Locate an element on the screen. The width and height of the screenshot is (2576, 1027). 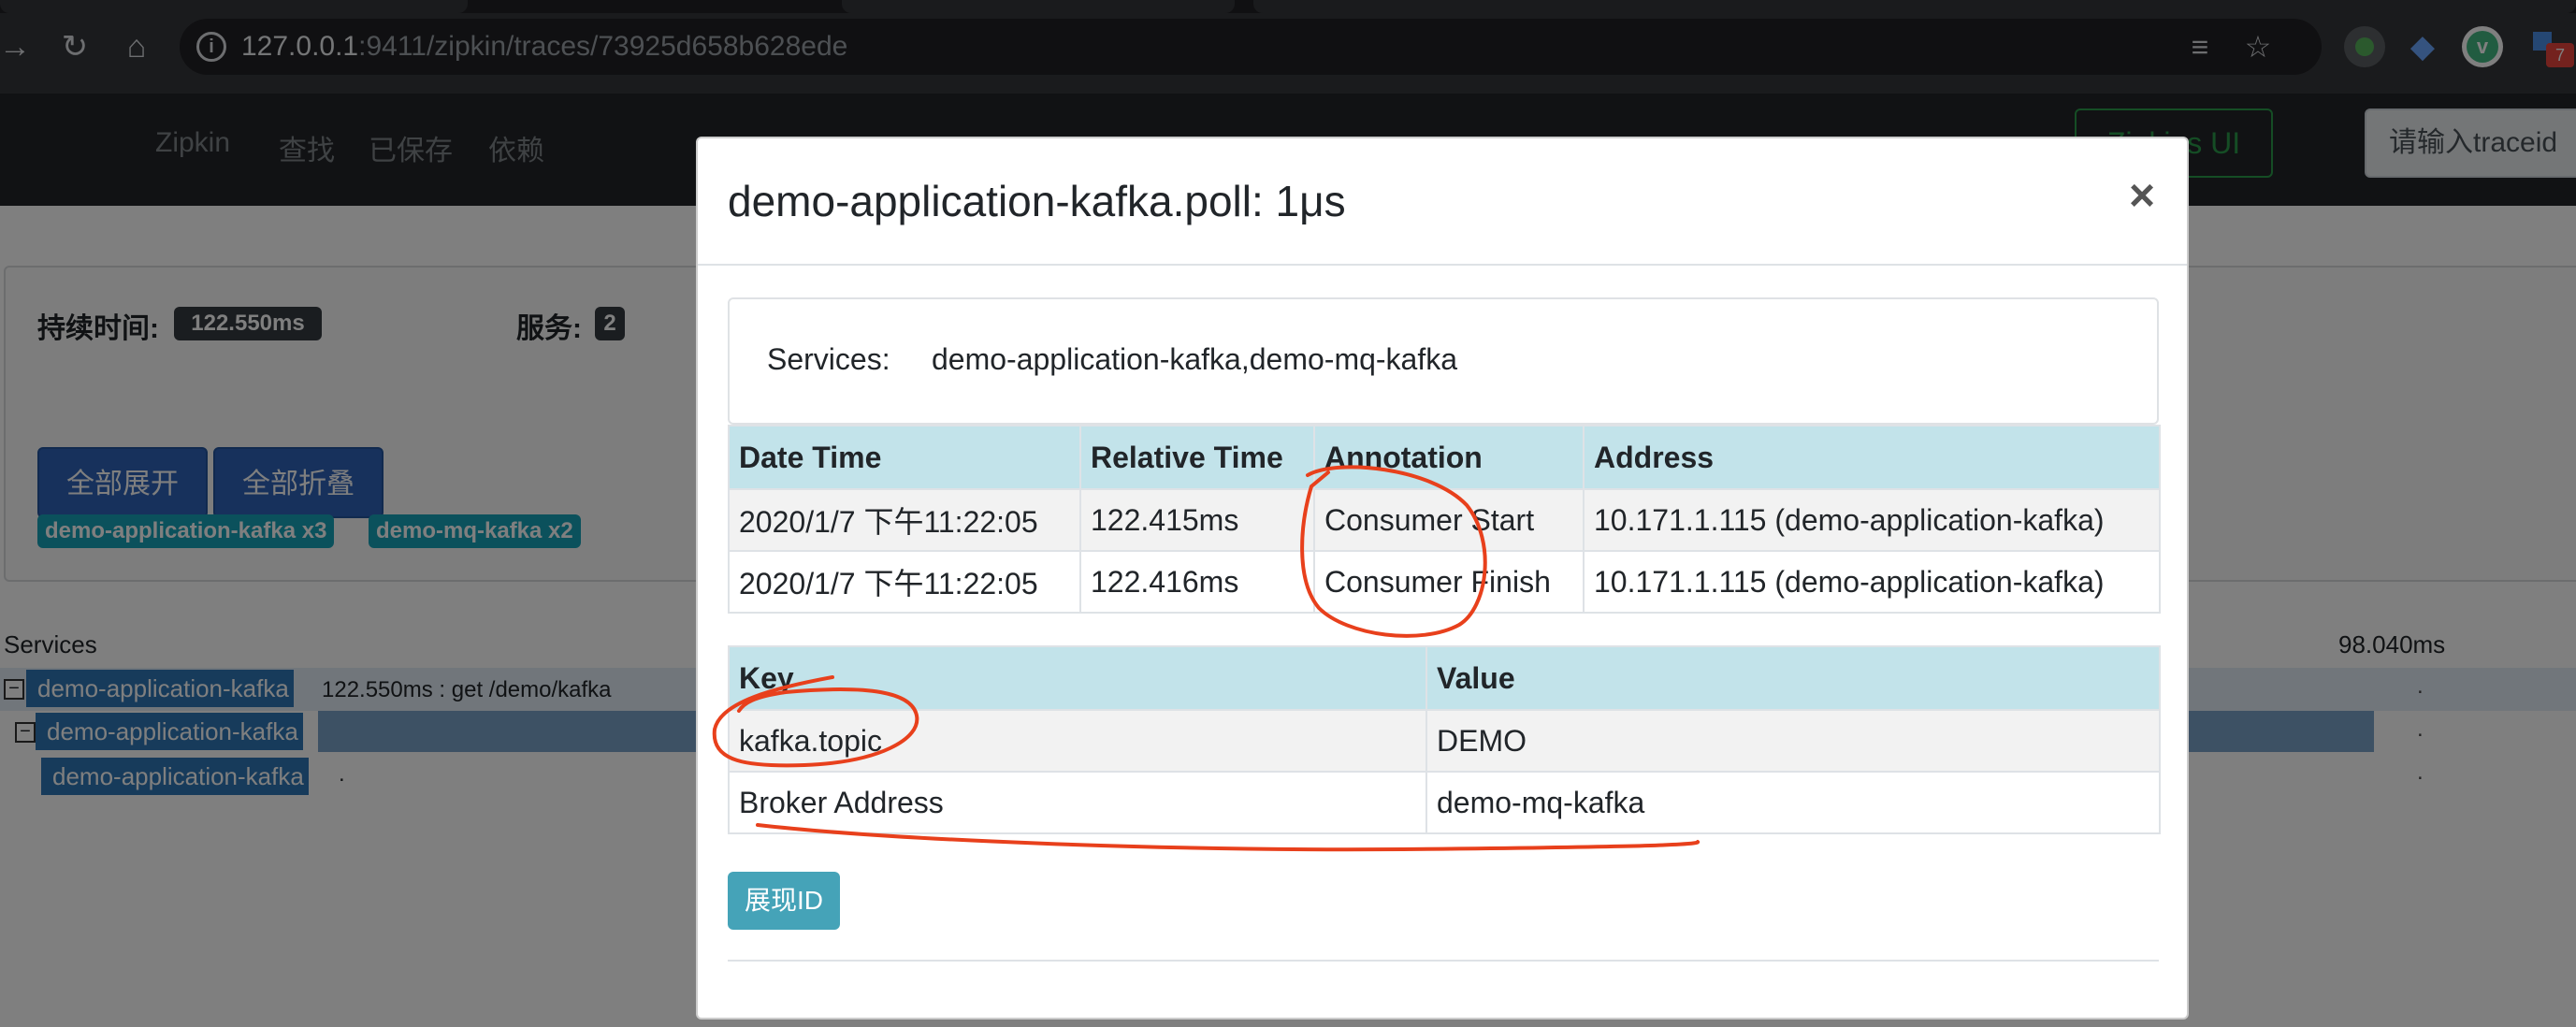
tag-row: kafka.topic DEMO is located at coordinates (1444, 741).